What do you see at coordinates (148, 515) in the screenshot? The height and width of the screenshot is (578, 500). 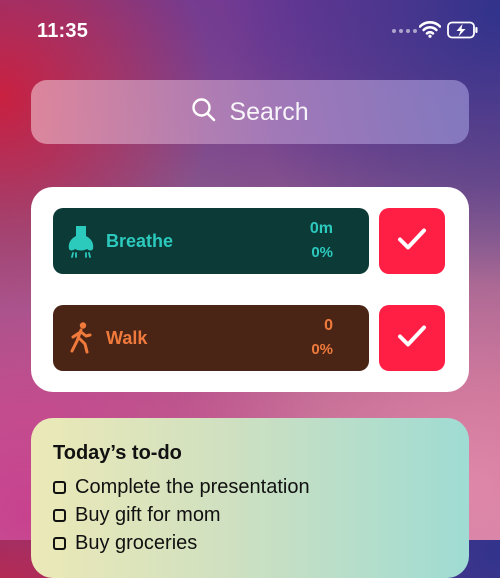 I see `todo-item-text: Buy gift for mom` at bounding box center [148, 515].